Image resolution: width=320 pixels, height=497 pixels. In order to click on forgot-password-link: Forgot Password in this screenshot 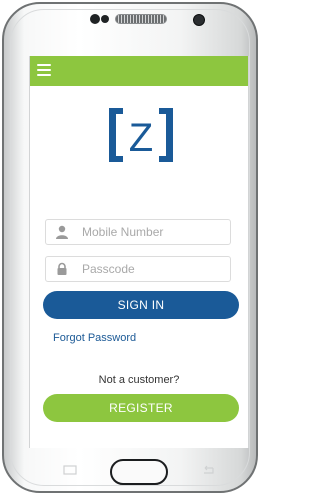, I will do `click(94, 338)`.